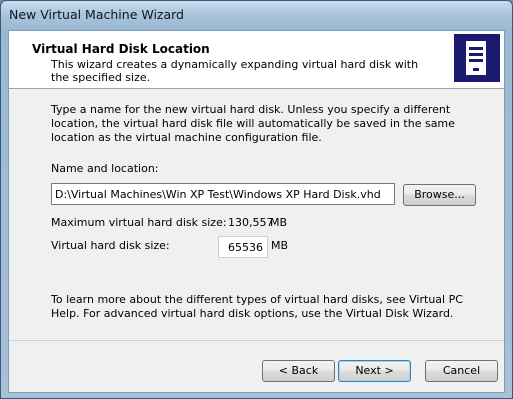 The image size is (513, 399). What do you see at coordinates (105, 168) in the screenshot?
I see `name-location-label: Name and location:` at bounding box center [105, 168].